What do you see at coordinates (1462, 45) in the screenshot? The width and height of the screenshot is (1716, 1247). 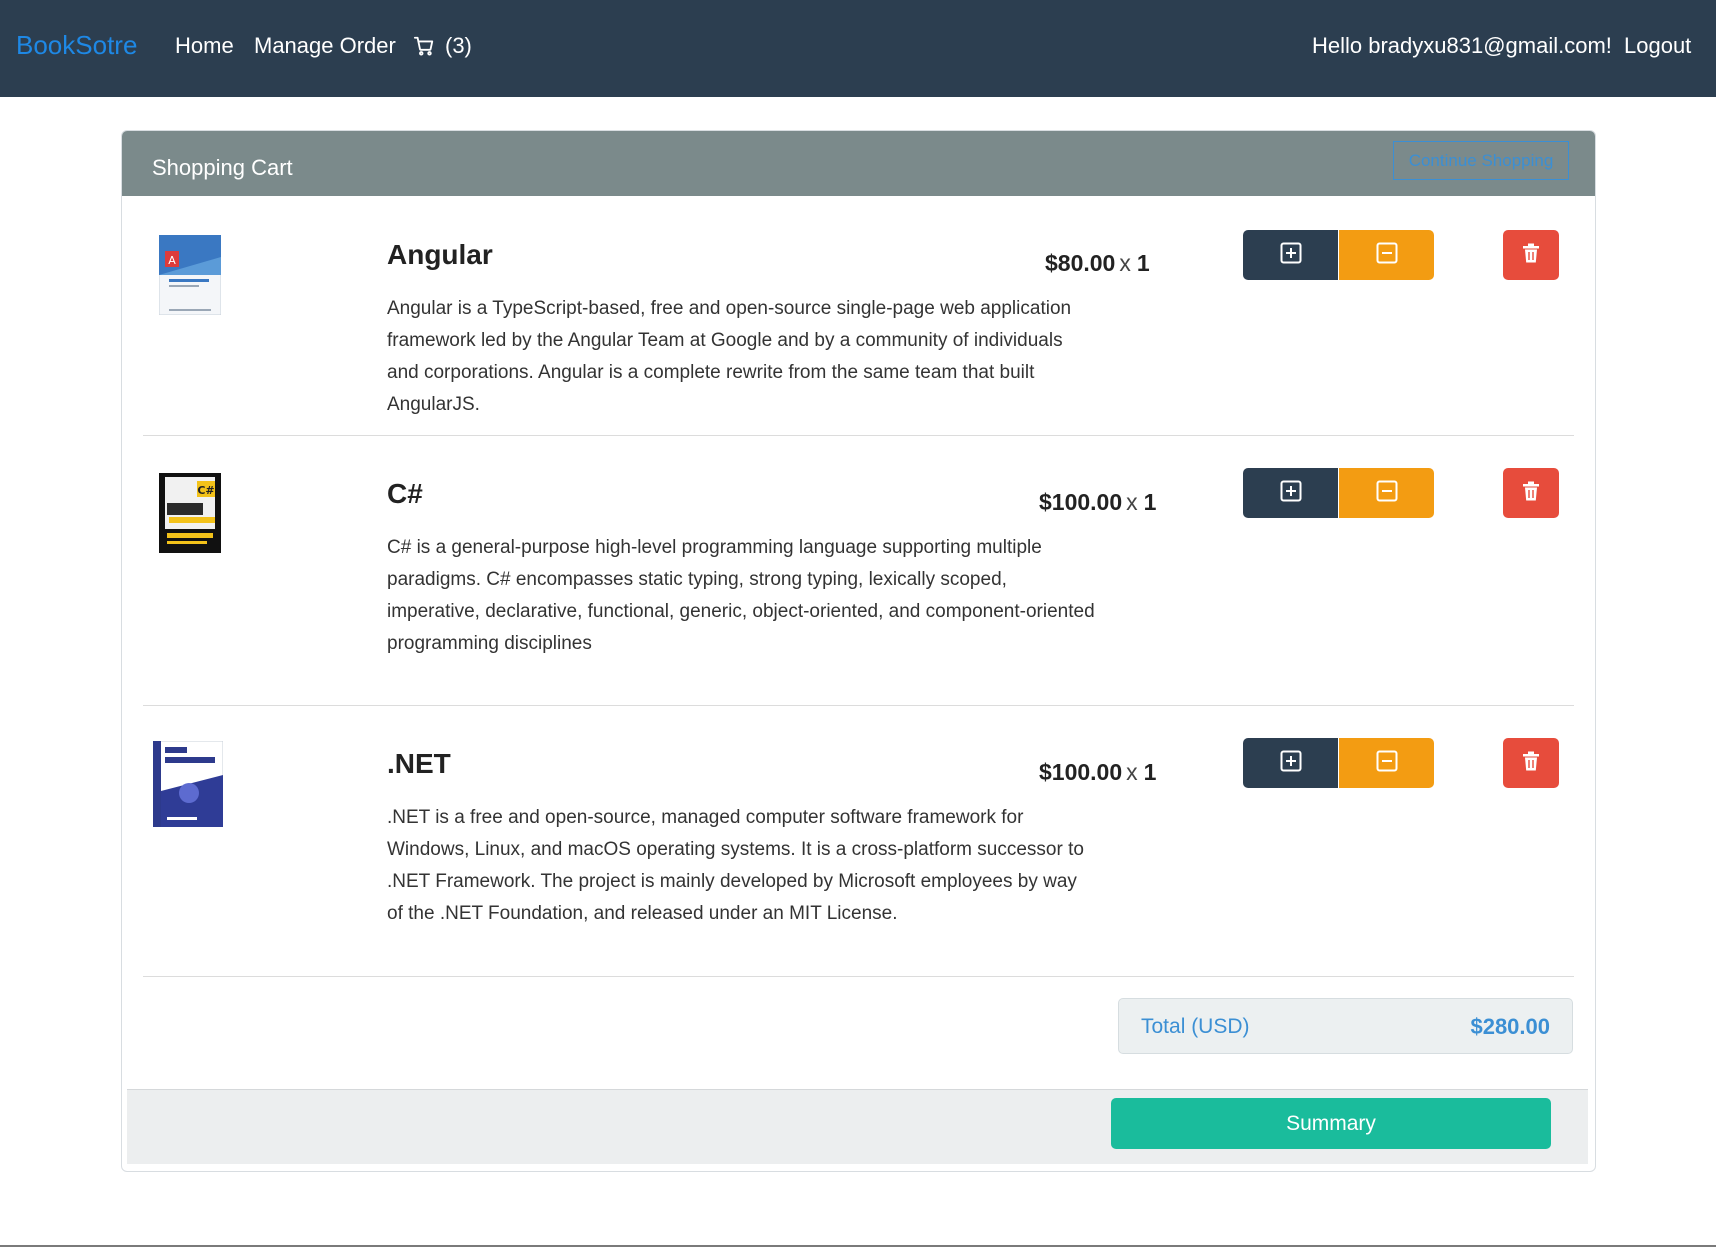 I see `user-greeting: Hello bradyxu831@gmail.com!` at bounding box center [1462, 45].